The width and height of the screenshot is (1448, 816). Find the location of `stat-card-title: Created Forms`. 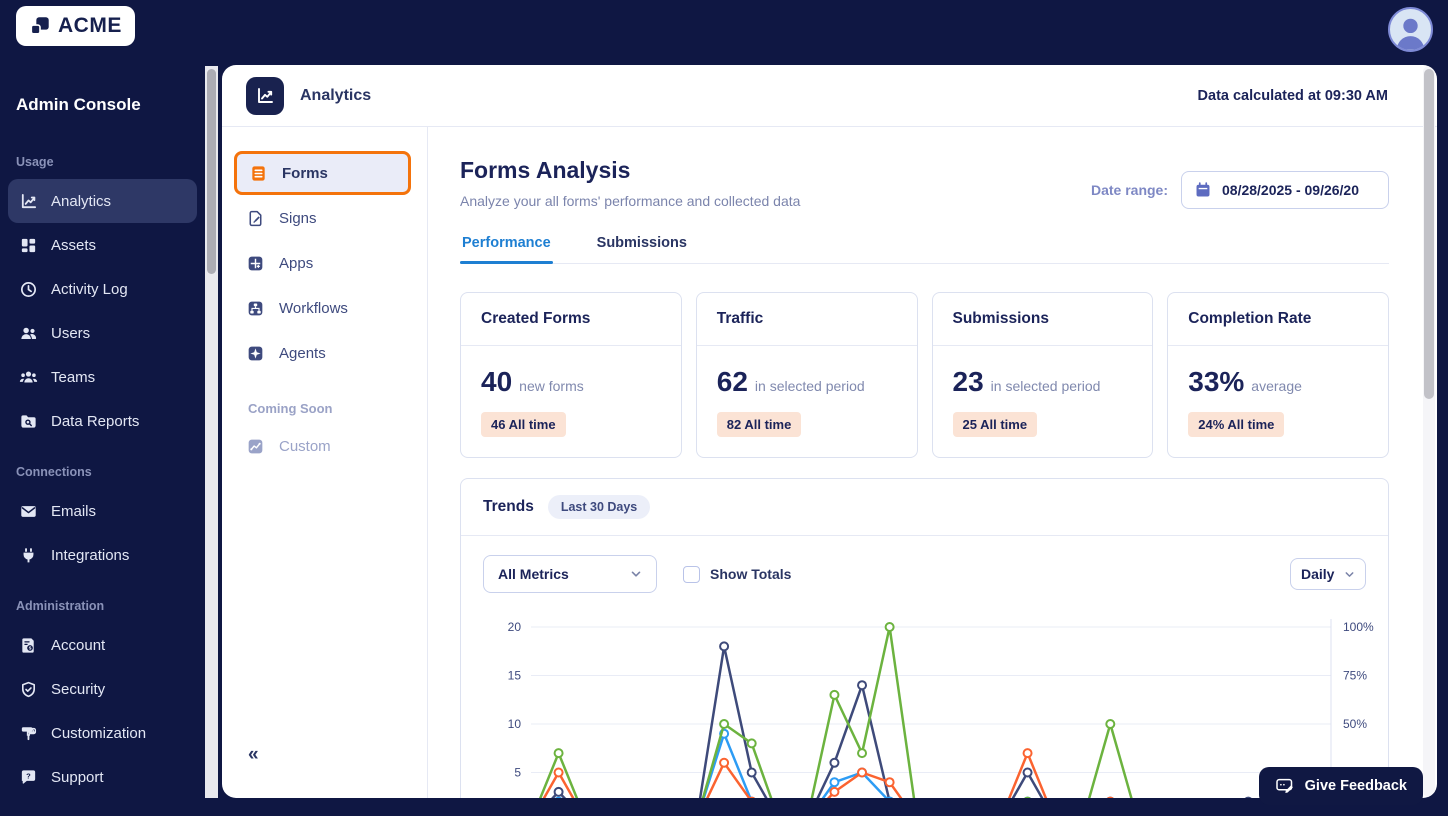

stat-card-title: Created Forms is located at coordinates (571, 319).